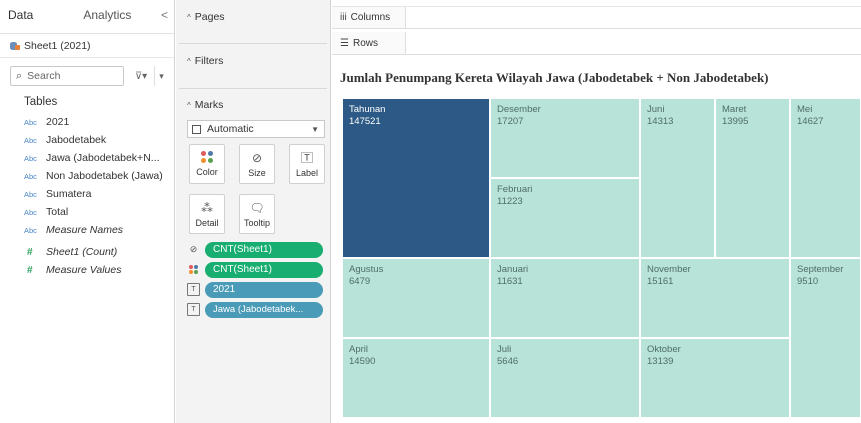 The image size is (861, 423). Describe the element at coordinates (264, 289) in the screenshot. I see `field-pill: 2021` at that location.